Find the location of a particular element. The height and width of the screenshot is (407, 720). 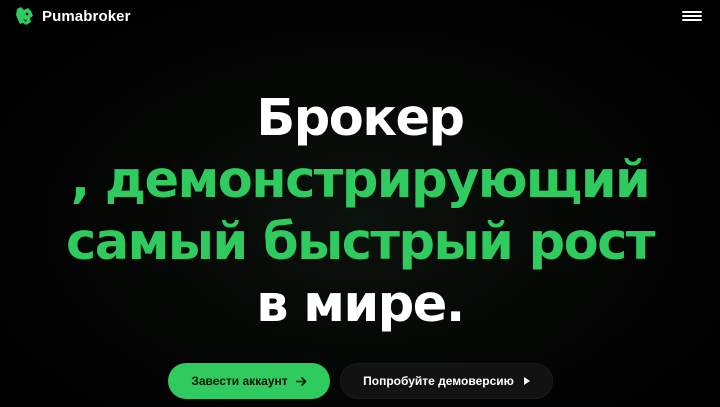

hero-title-line-3: самый быстрый рост is located at coordinates (360, 242).